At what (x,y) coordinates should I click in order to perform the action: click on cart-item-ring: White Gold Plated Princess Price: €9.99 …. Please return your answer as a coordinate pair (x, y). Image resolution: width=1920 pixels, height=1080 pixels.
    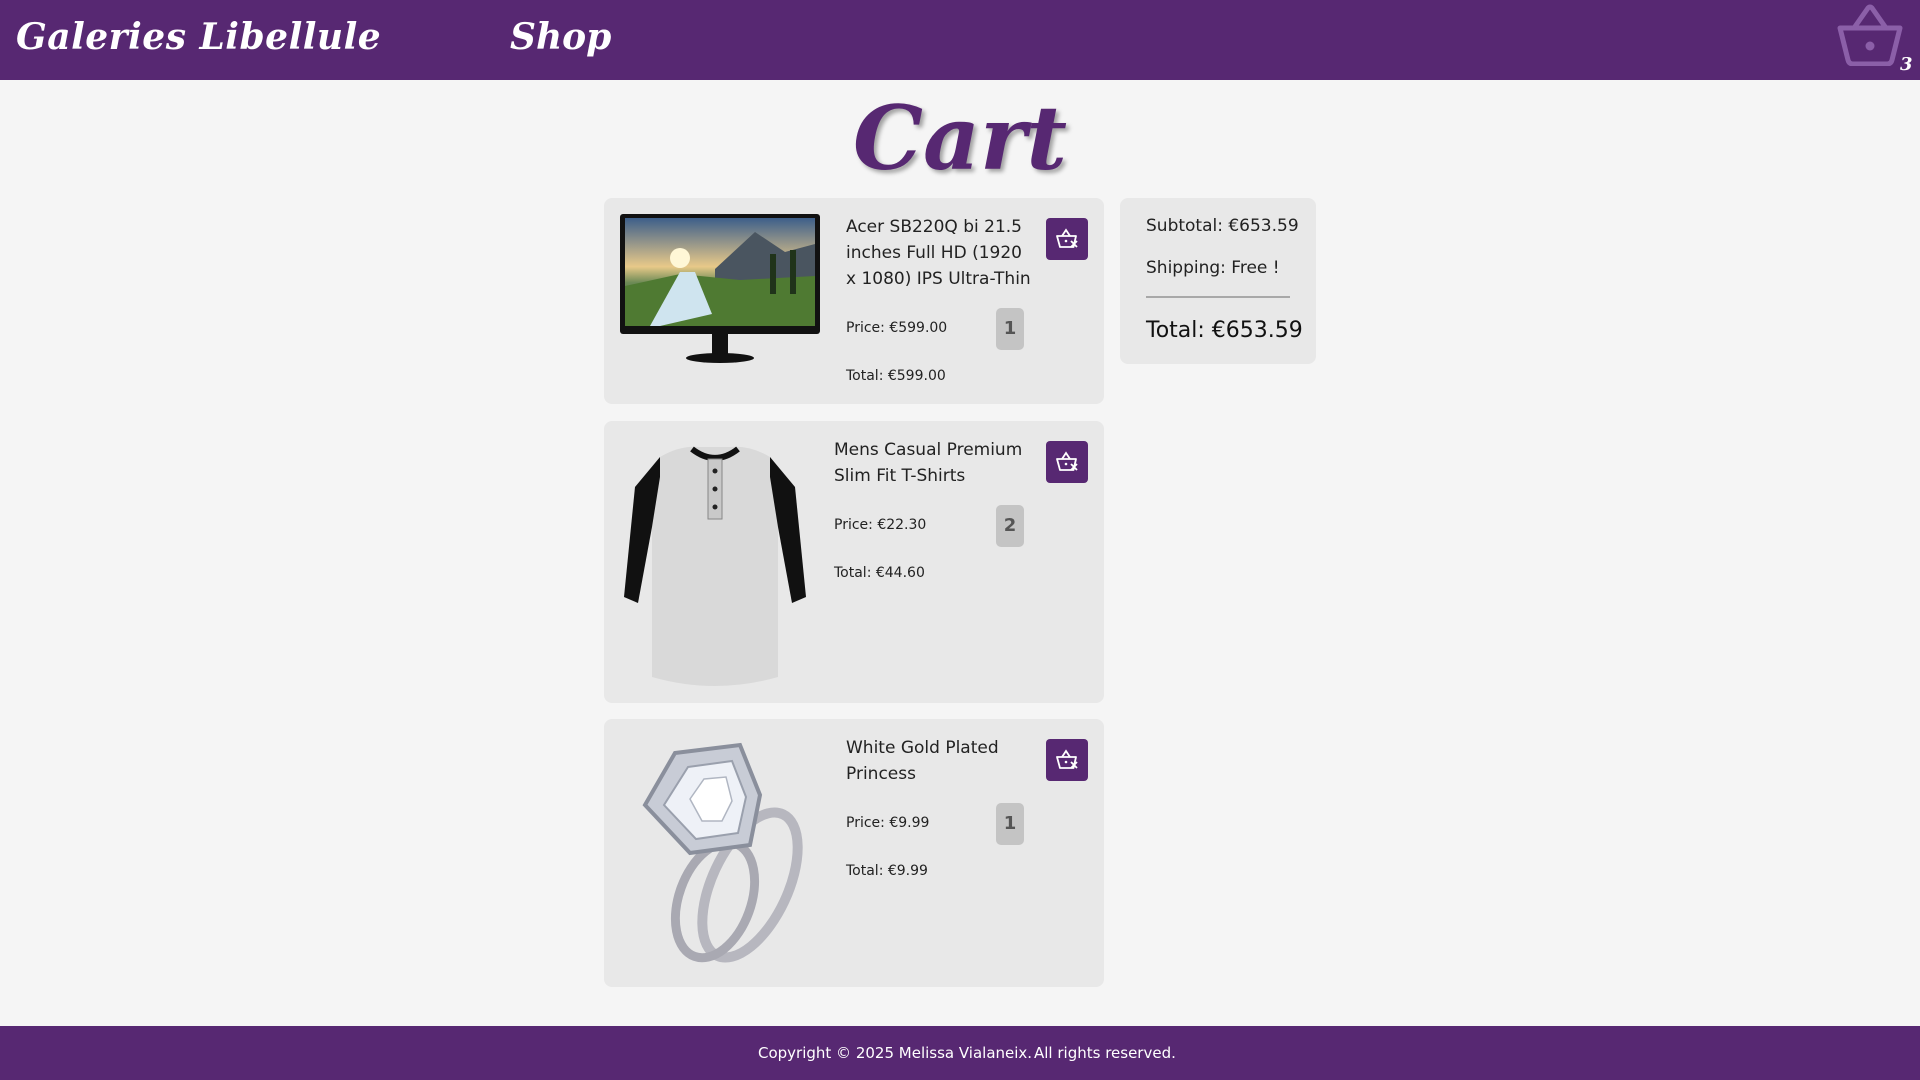
    Looking at the image, I should click on (854, 853).